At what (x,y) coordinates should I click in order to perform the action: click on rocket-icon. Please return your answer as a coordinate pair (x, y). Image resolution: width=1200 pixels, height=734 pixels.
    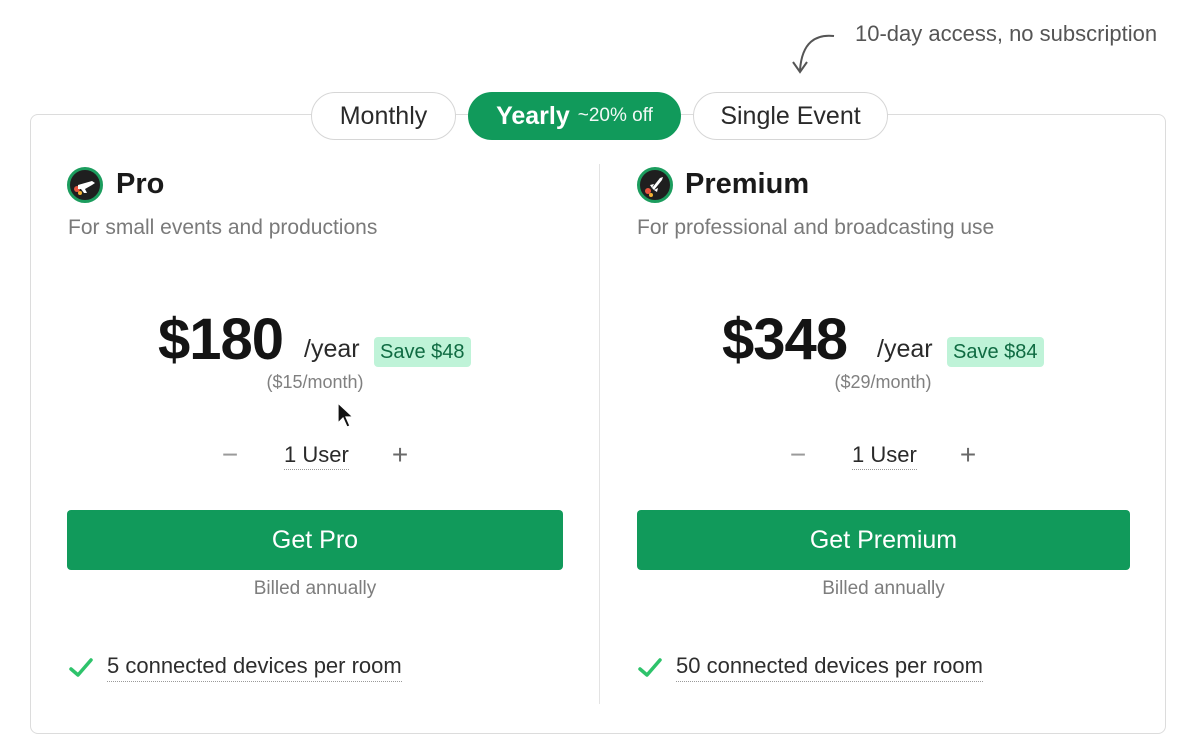
    Looking at the image, I should click on (655, 185).